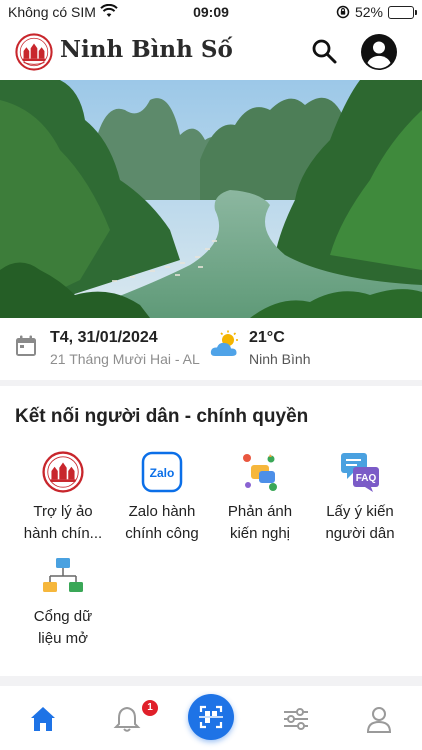 The width and height of the screenshot is (422, 750). I want to click on feedback-icon, so click(260, 472).